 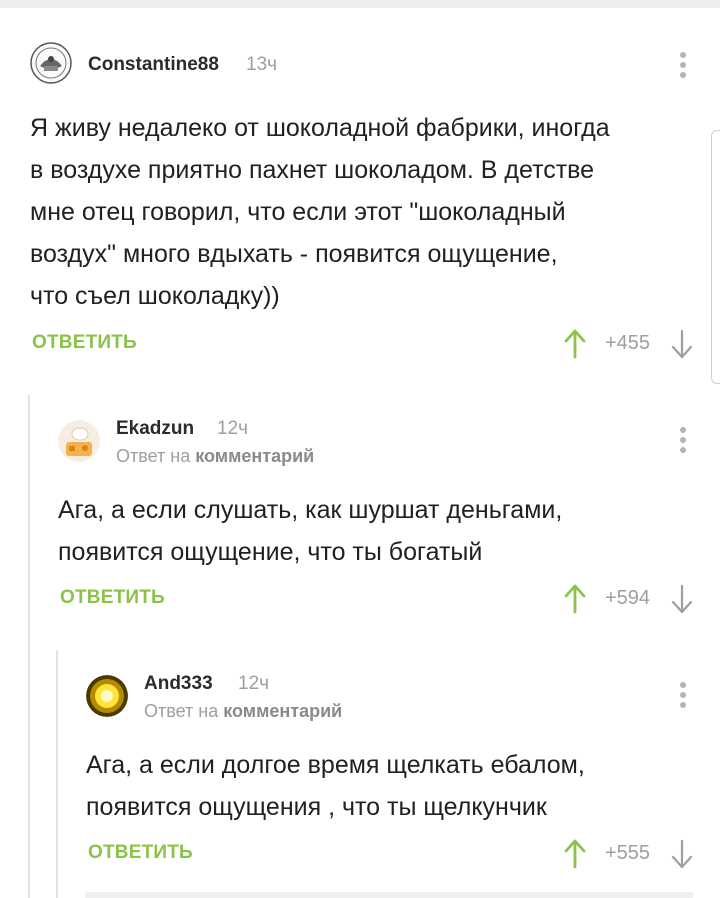 I want to click on avatar, so click(x=107, y=696).